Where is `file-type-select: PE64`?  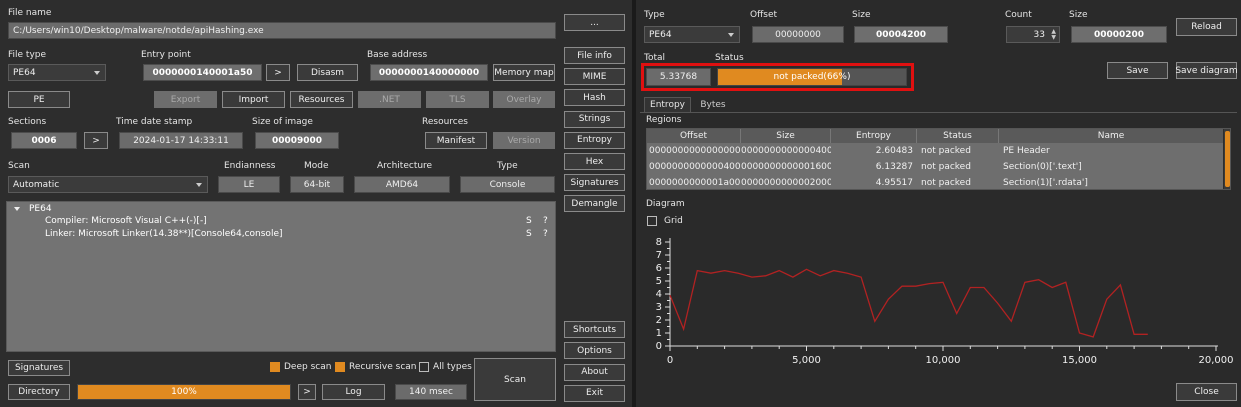
file-type-select: PE64 is located at coordinates (57, 72).